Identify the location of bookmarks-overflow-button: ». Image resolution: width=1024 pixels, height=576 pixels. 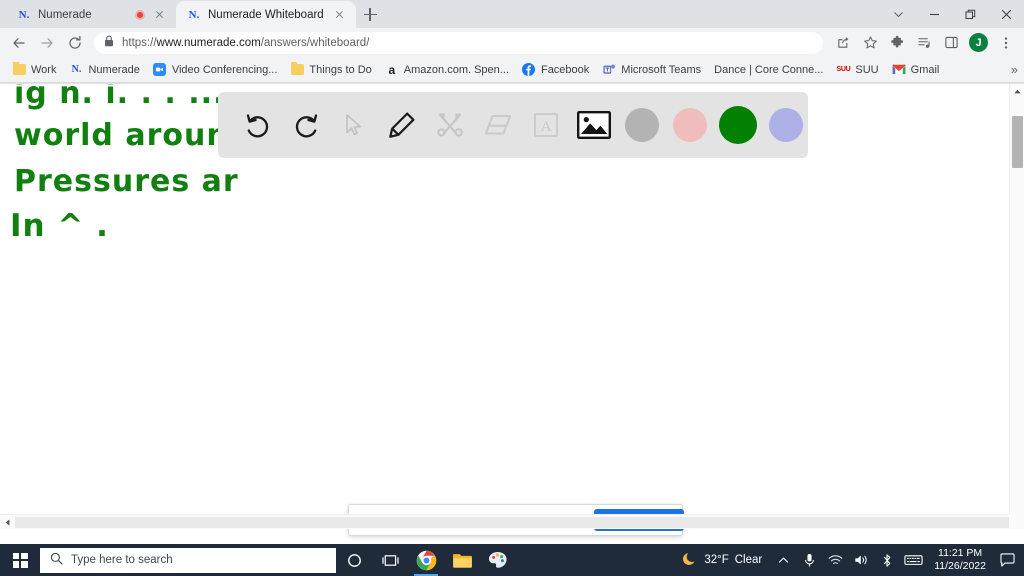
(1014, 69).